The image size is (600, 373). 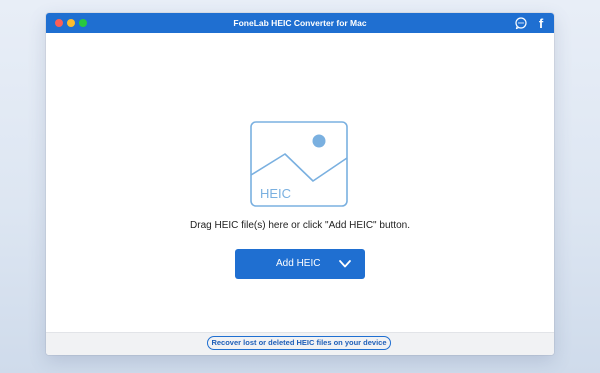 I want to click on add-heic-button: Add HEIC, so click(x=300, y=264).